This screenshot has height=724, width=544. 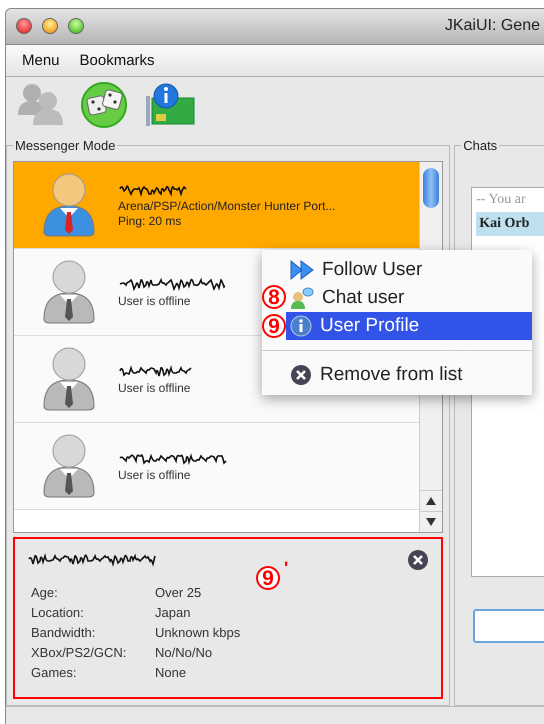 What do you see at coordinates (58, 613) in the screenshot?
I see `field-label: Location:` at bounding box center [58, 613].